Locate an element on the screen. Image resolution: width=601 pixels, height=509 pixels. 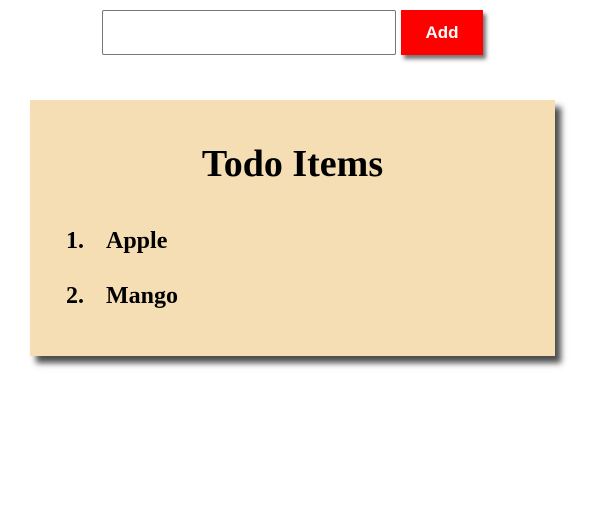
todo-input is located at coordinates (249, 32).